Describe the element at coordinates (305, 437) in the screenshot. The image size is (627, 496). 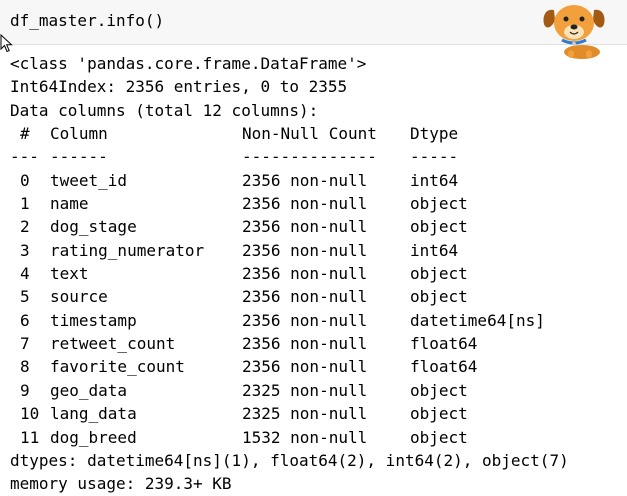
I see `row-non-null-count: 1532 non-null` at that location.